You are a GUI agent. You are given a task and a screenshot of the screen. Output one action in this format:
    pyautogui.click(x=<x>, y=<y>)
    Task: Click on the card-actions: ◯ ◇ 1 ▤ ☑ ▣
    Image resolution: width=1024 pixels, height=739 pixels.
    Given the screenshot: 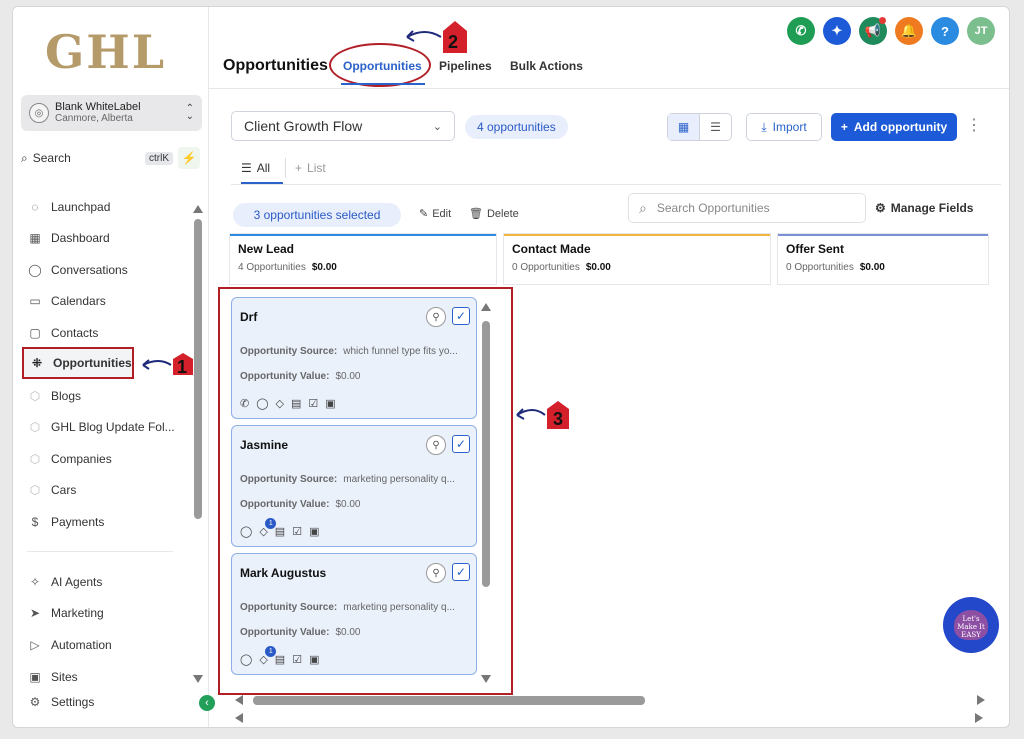 What is the action you would take?
    pyautogui.click(x=279, y=656)
    